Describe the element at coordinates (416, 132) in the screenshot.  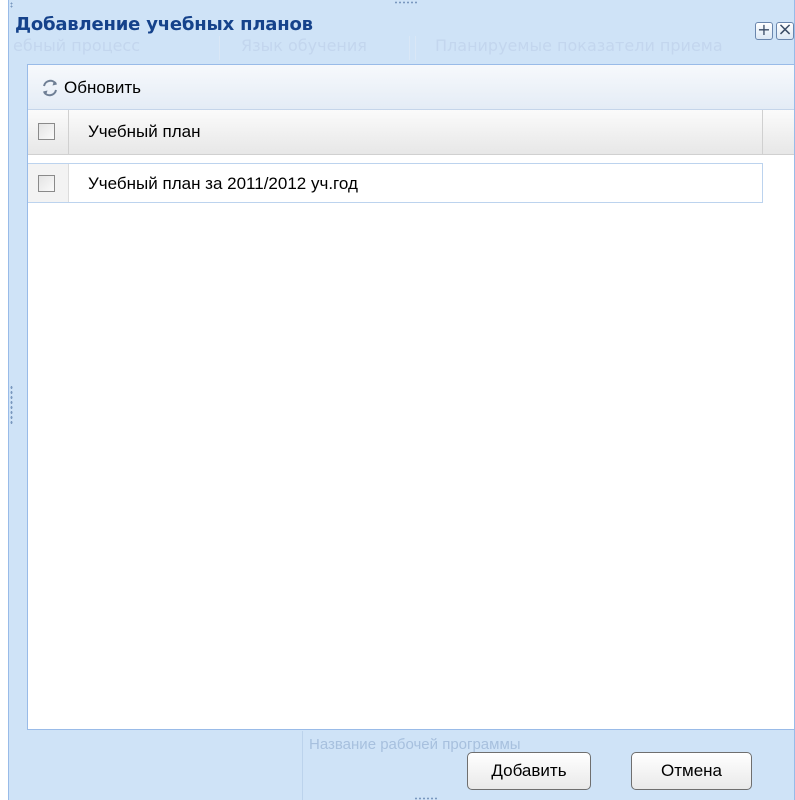
I see `column-header-plan: Учебный план` at that location.